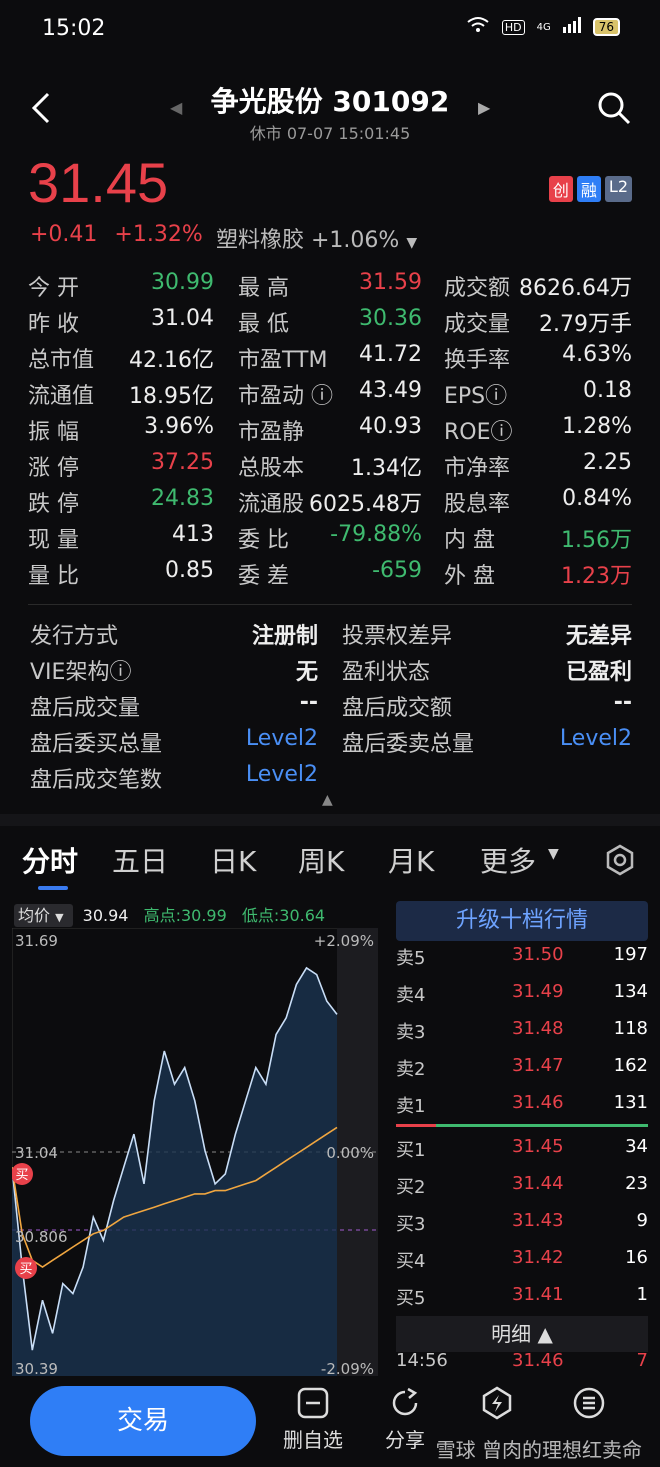 The height and width of the screenshot is (1467, 660). I want to click on quote-row: 振 幅 3.96% 市盈静 40.93 ROEⓘ 1.28%, so click(330, 432).